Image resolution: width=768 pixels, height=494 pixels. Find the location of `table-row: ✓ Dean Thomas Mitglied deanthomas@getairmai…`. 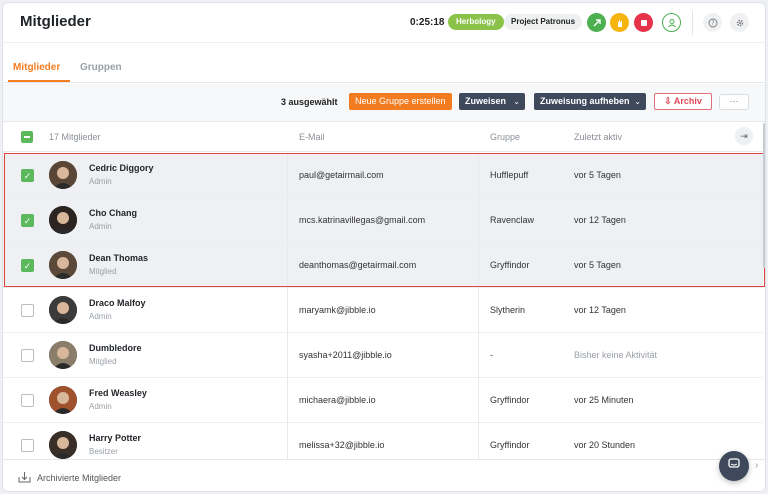

table-row: ✓ Dean Thomas Mitglied deanthomas@getairmai… is located at coordinates (383, 265).